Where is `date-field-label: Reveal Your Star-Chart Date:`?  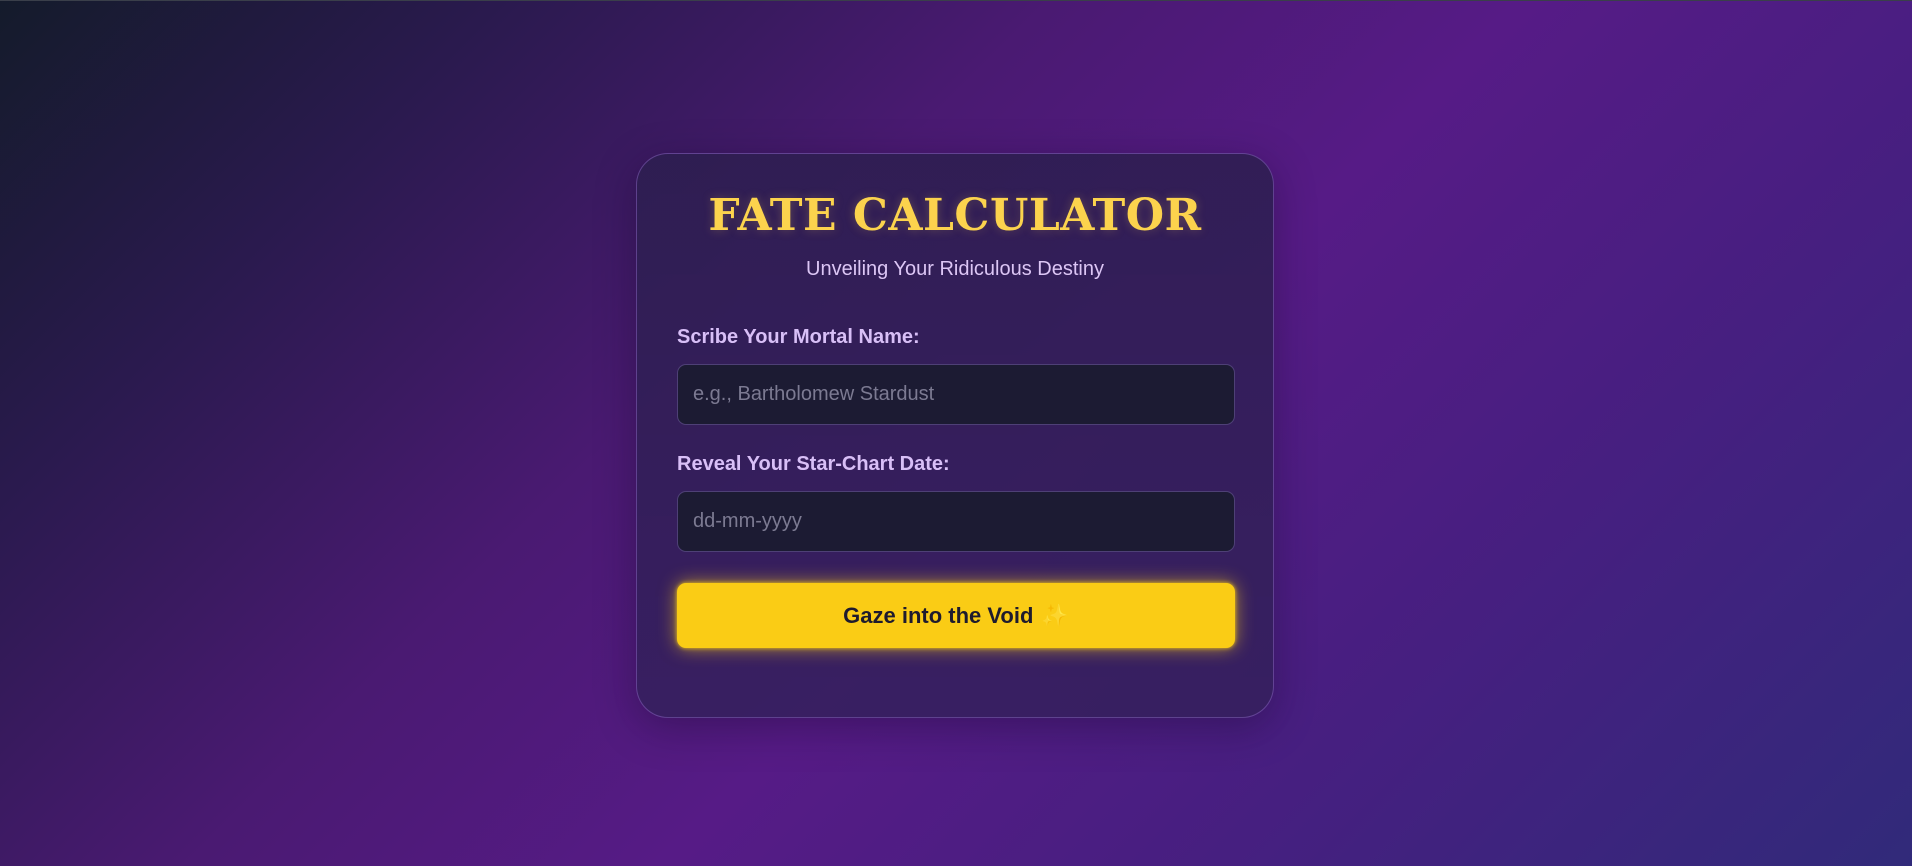 date-field-label: Reveal Your Star-Chart Date: is located at coordinates (813, 464).